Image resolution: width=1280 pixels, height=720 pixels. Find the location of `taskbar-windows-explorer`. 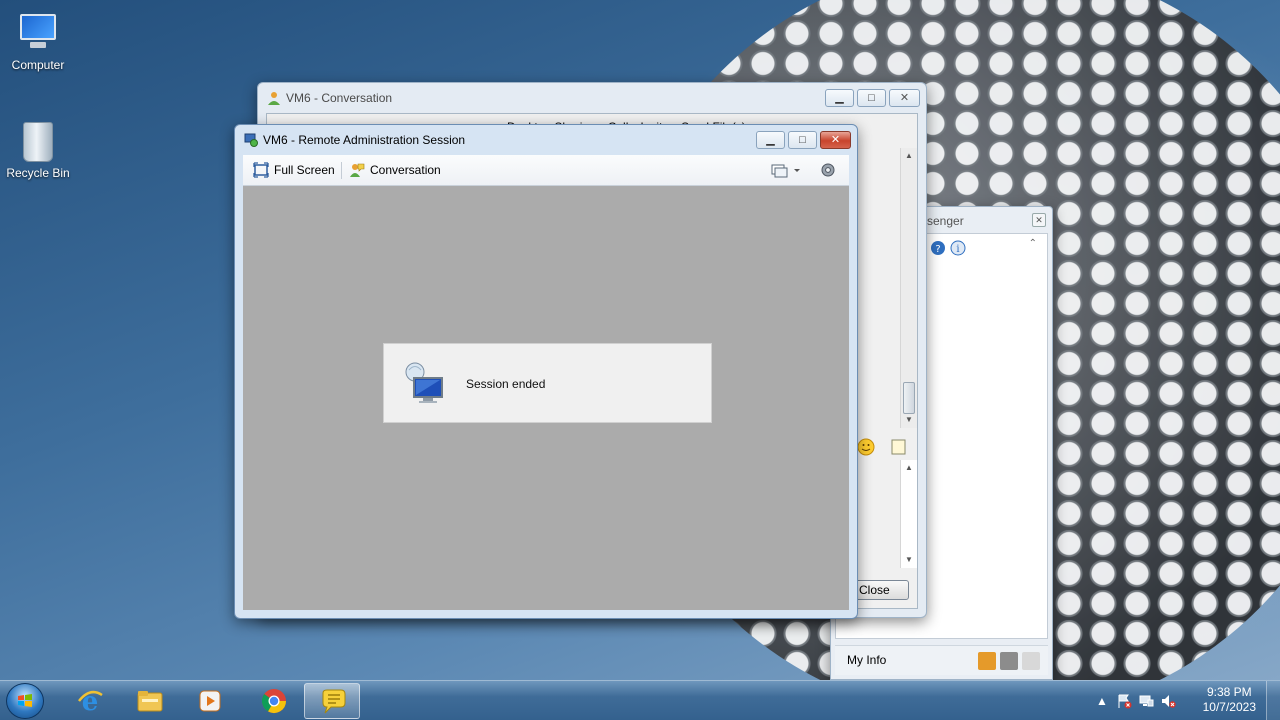

taskbar-windows-explorer is located at coordinates (150, 701).